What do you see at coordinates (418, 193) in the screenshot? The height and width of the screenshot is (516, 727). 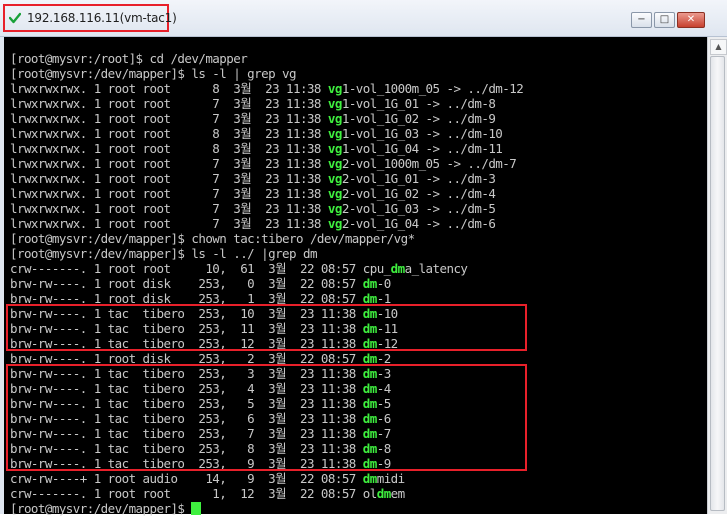 I see `terminal-text: 2-vol_1G_02 -> ../dm-4` at bounding box center [418, 193].